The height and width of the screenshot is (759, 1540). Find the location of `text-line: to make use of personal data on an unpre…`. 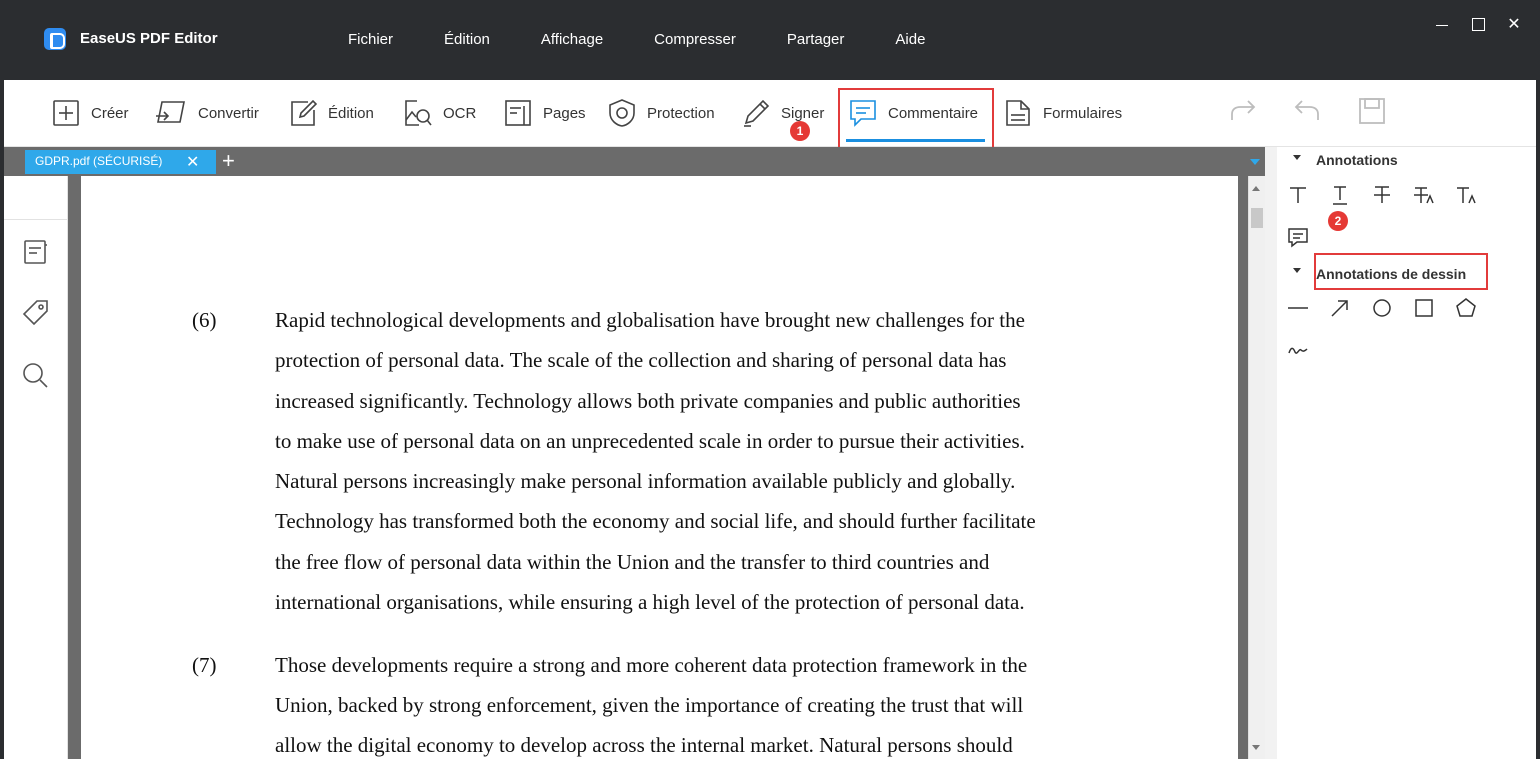

text-line: to make use of personal data on an unpre… is located at coordinates (650, 441).